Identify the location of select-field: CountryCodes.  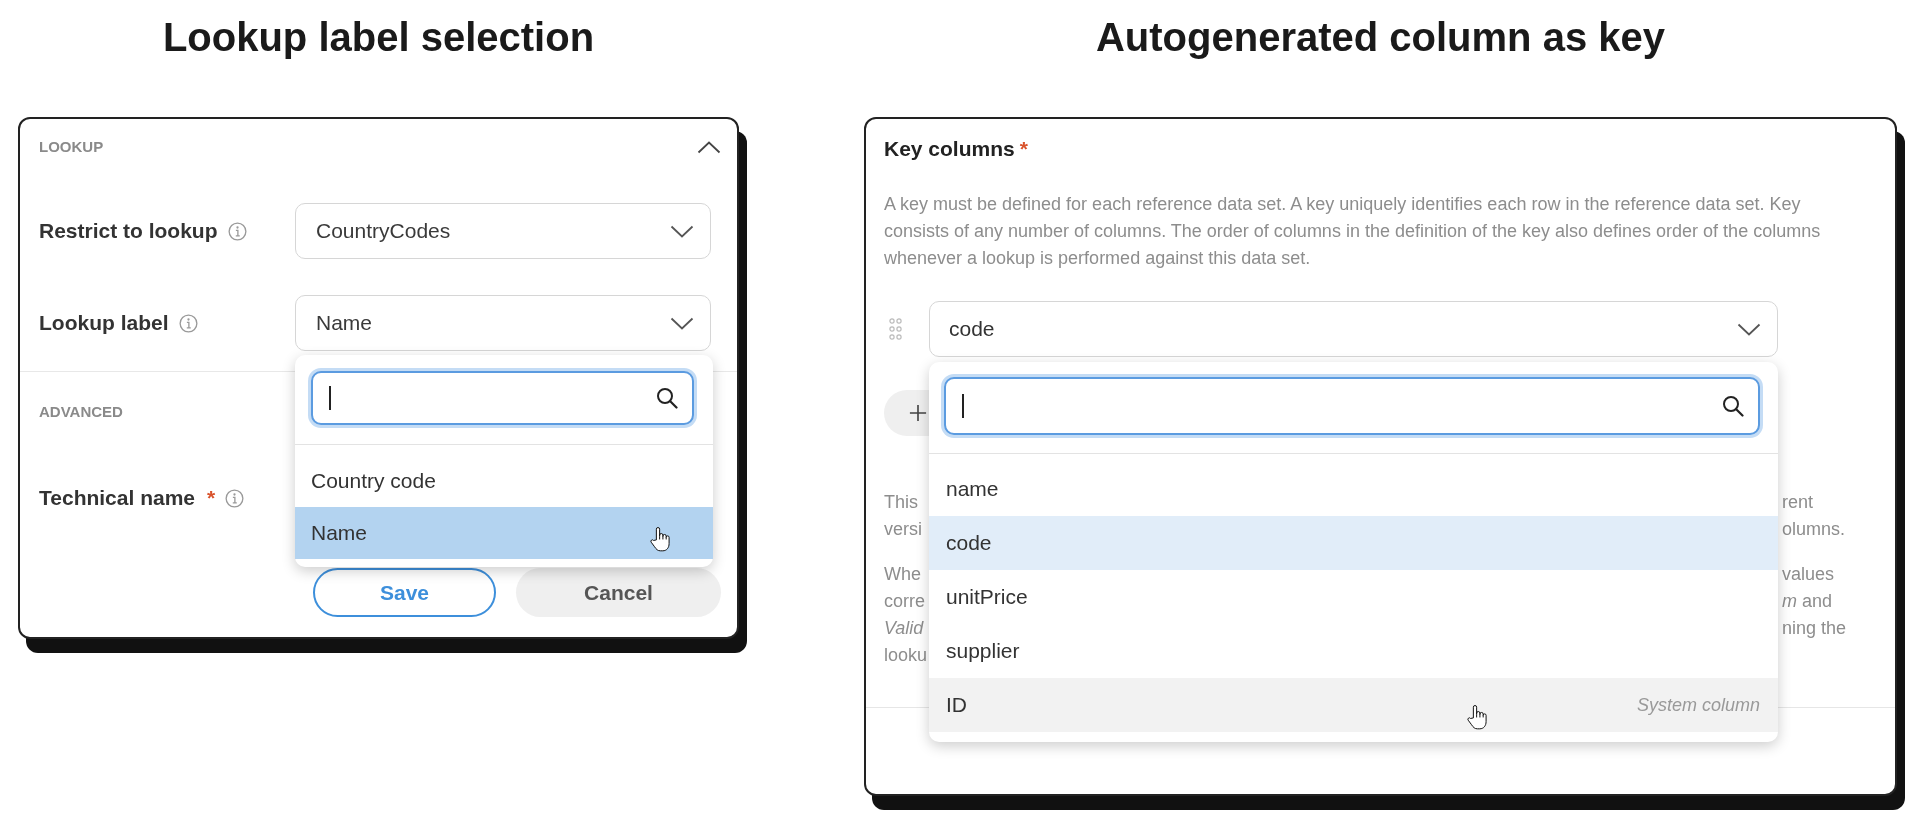
(503, 231).